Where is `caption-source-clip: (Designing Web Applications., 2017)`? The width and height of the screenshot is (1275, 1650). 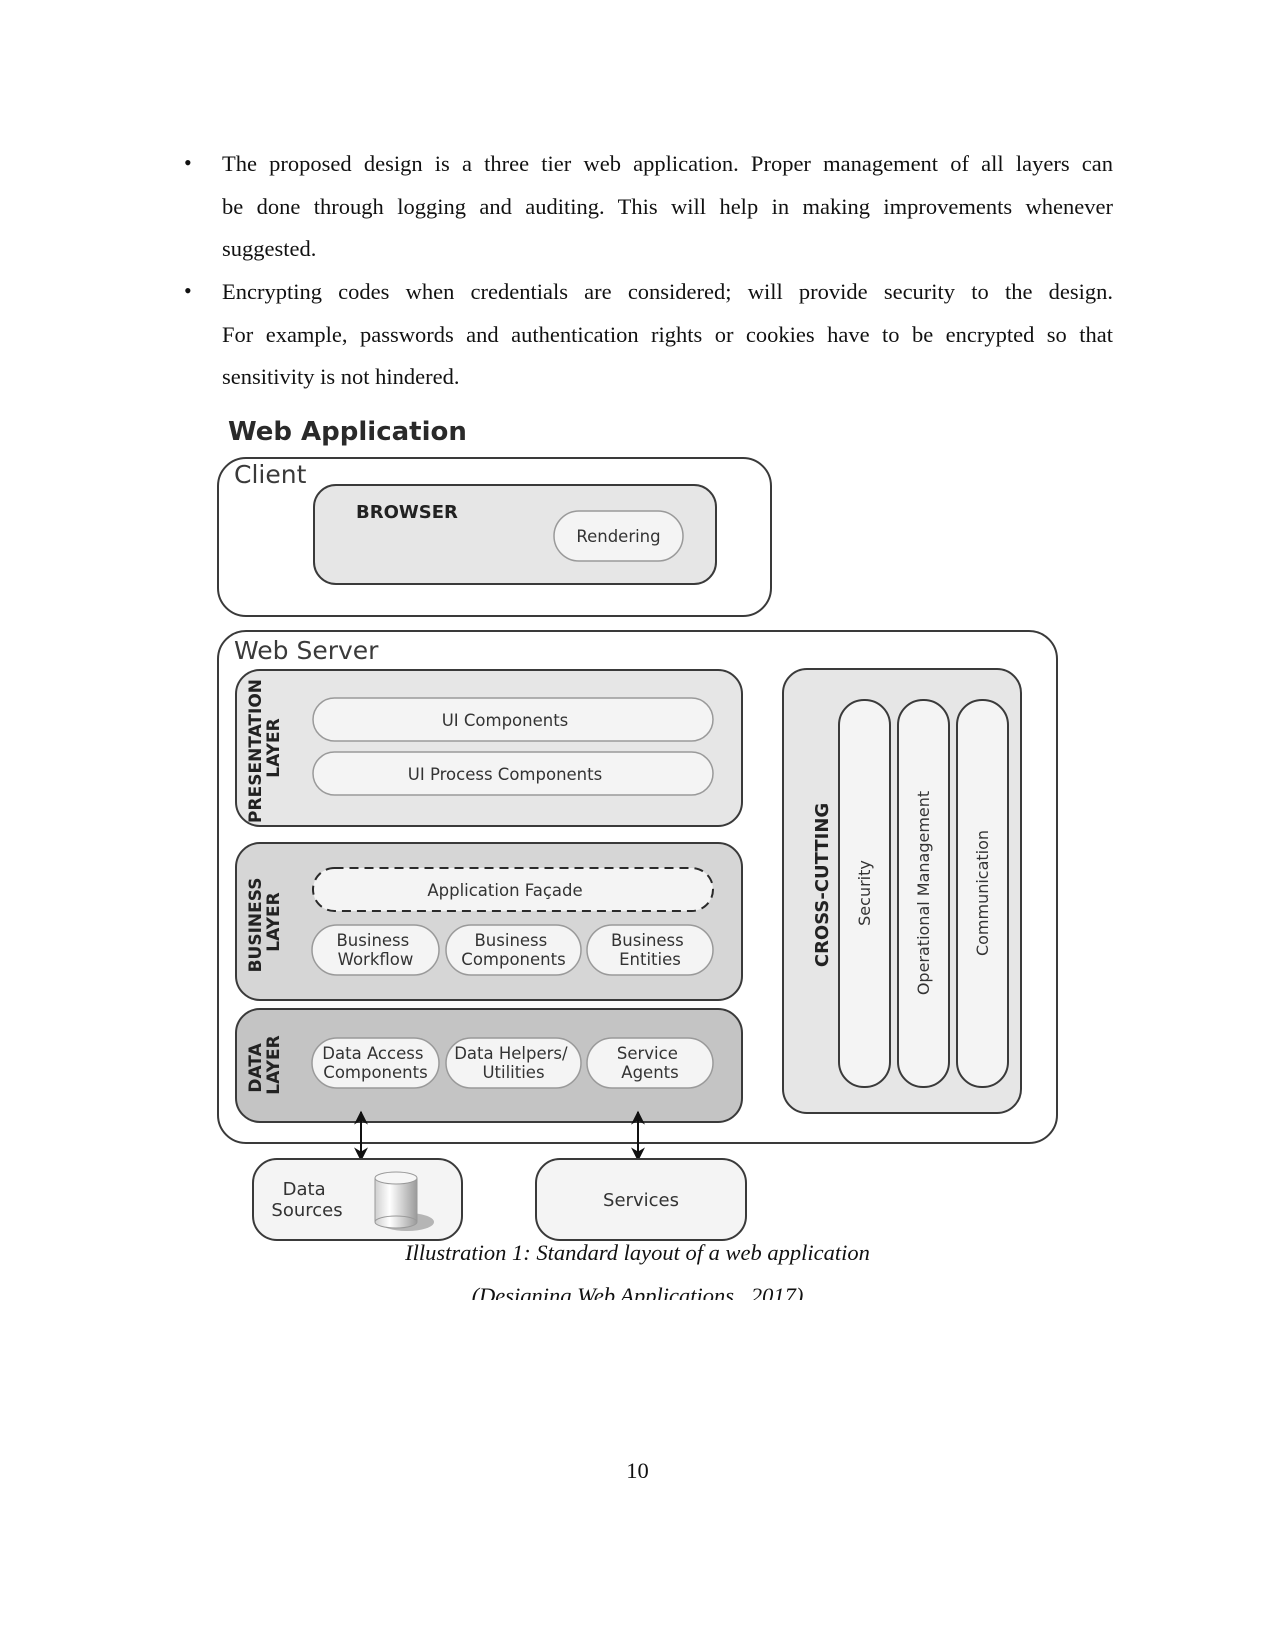 caption-source-clip: (Designing Web Applications., 2017) is located at coordinates (637, 1292).